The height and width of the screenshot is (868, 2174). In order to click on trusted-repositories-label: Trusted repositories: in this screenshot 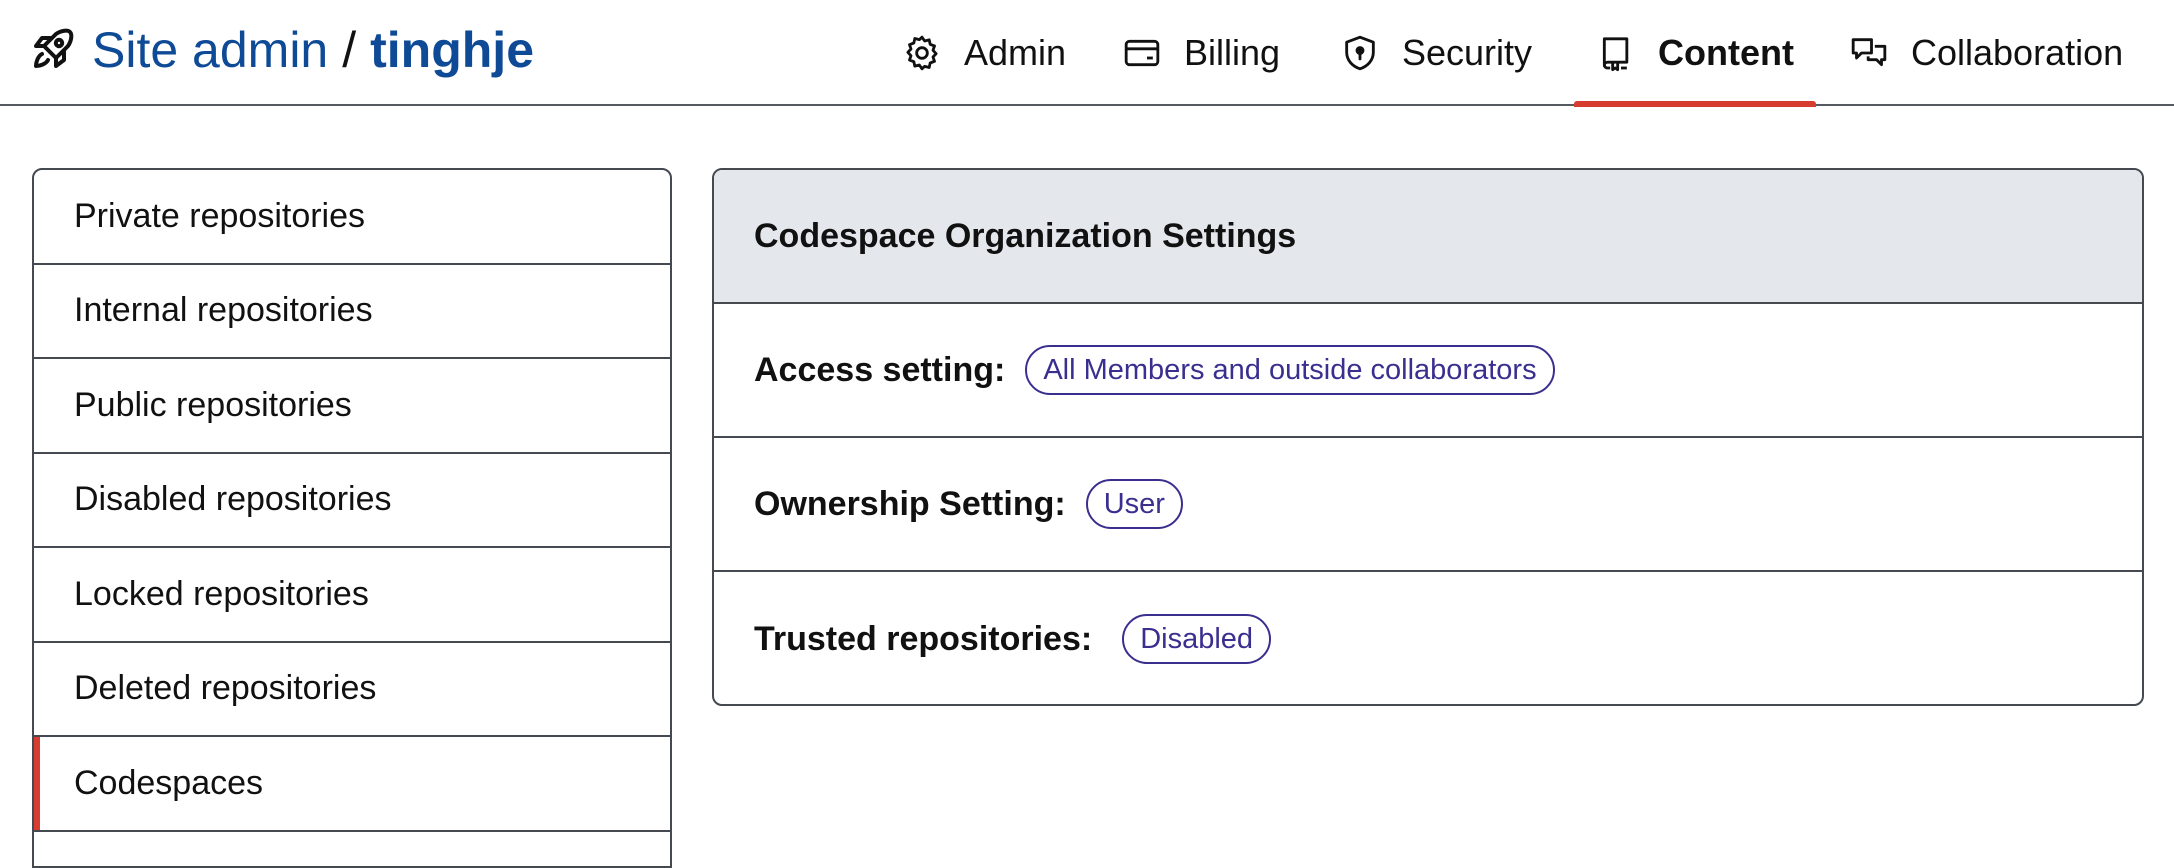, I will do `click(923, 638)`.